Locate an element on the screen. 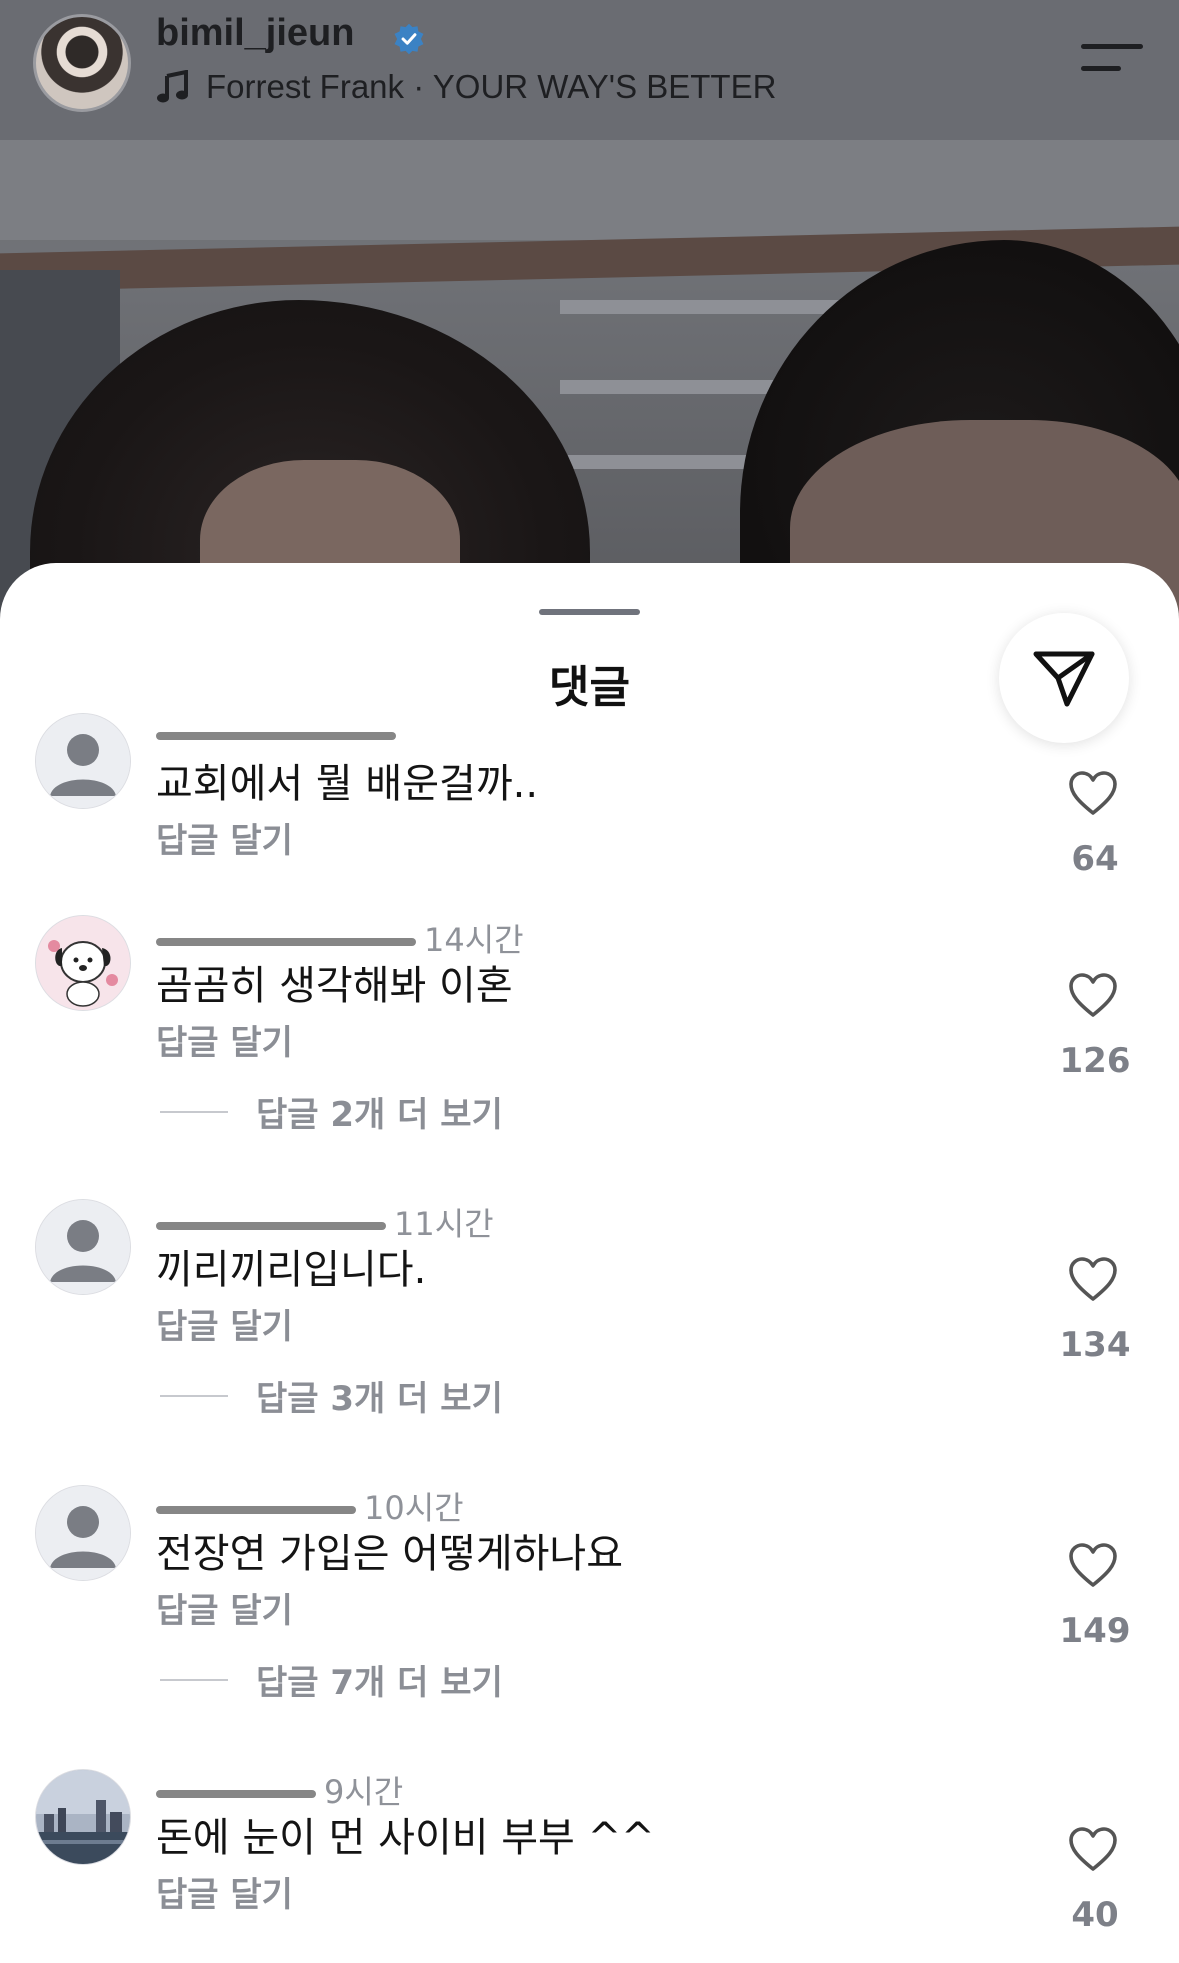  music-track-label: Forrest Frank · YOUR WAY'S BETTER is located at coordinates (491, 86).